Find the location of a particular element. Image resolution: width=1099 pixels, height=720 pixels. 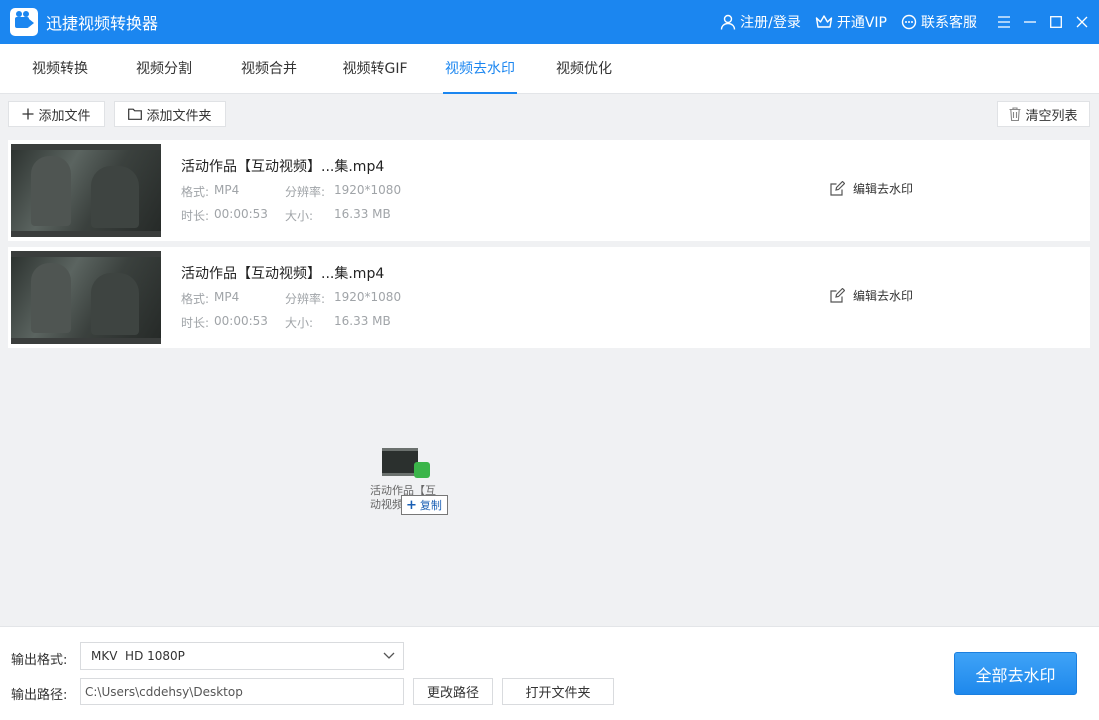

add-folder-button: 添加文件夹 is located at coordinates (170, 114).